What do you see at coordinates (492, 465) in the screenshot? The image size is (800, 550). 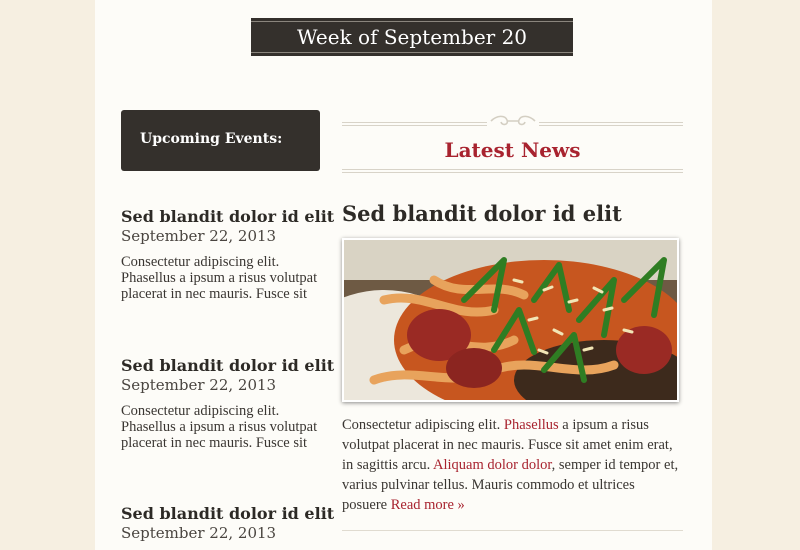 I see `aliquam-link: Aliquam dolor dolor` at bounding box center [492, 465].